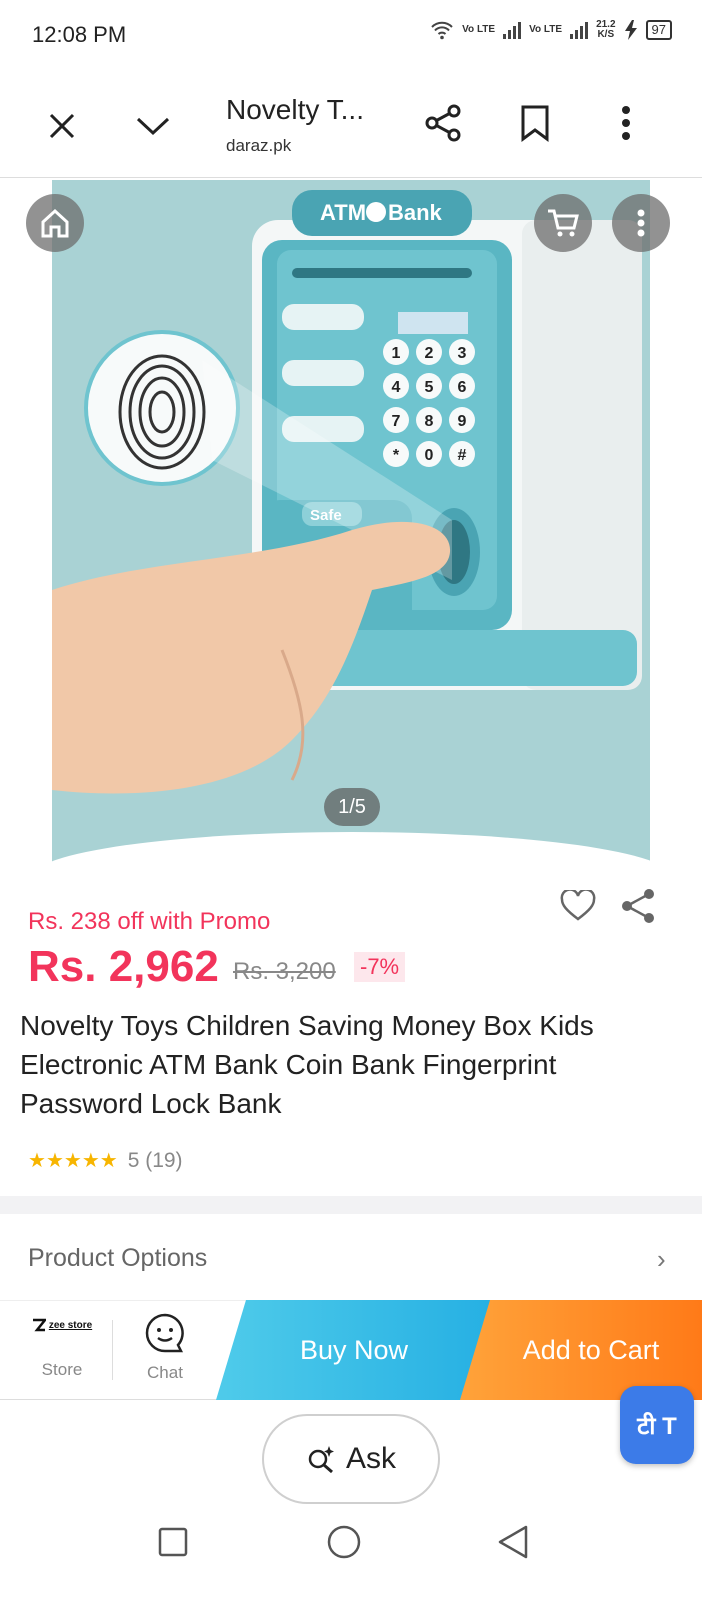 The image size is (702, 1600). Describe the element at coordinates (165, 1372) in the screenshot. I see `chat-label: Chat` at that location.